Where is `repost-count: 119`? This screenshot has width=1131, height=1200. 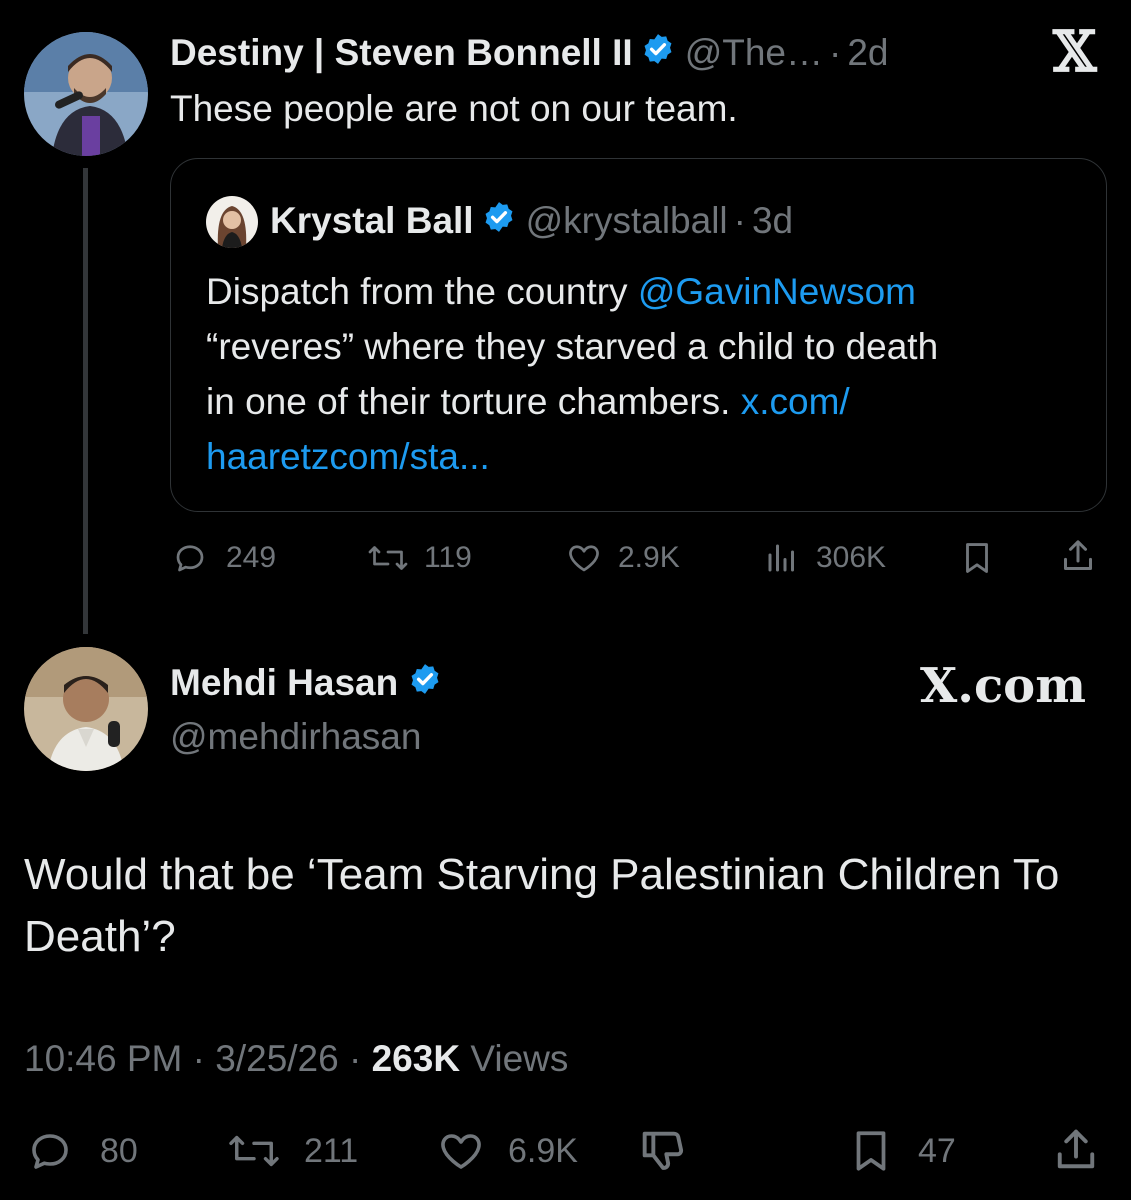 repost-count: 119 is located at coordinates (448, 557).